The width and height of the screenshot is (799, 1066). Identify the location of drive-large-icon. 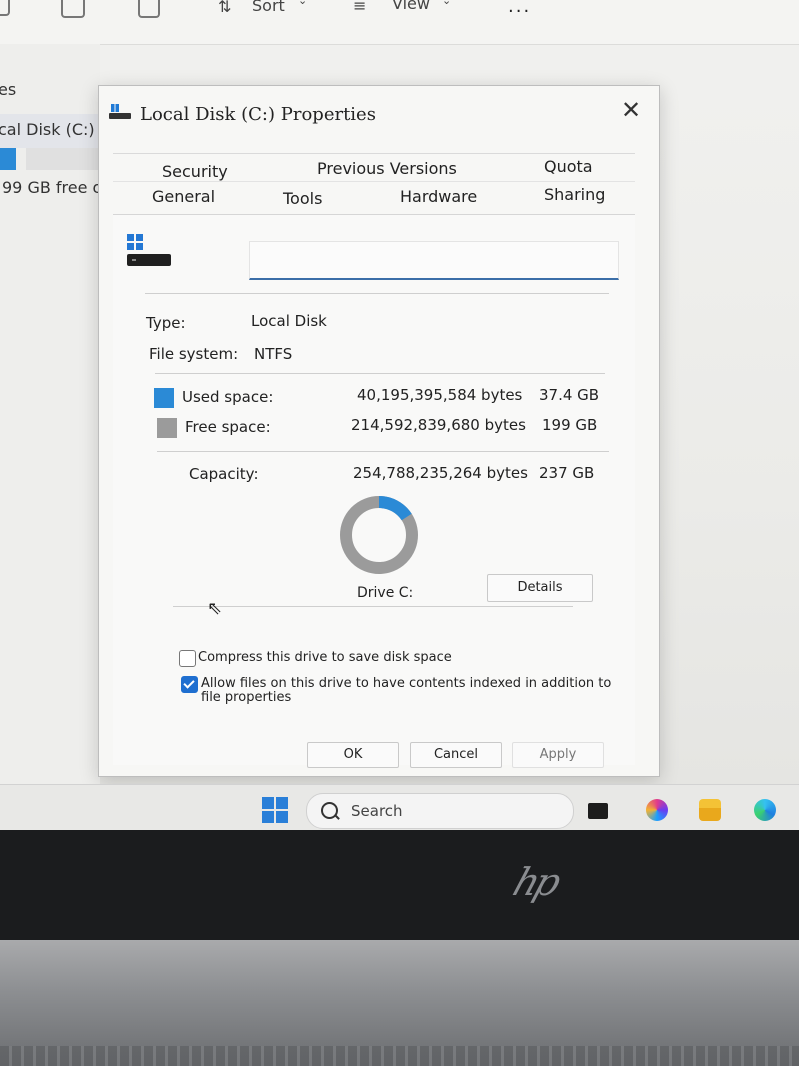
(149, 252).